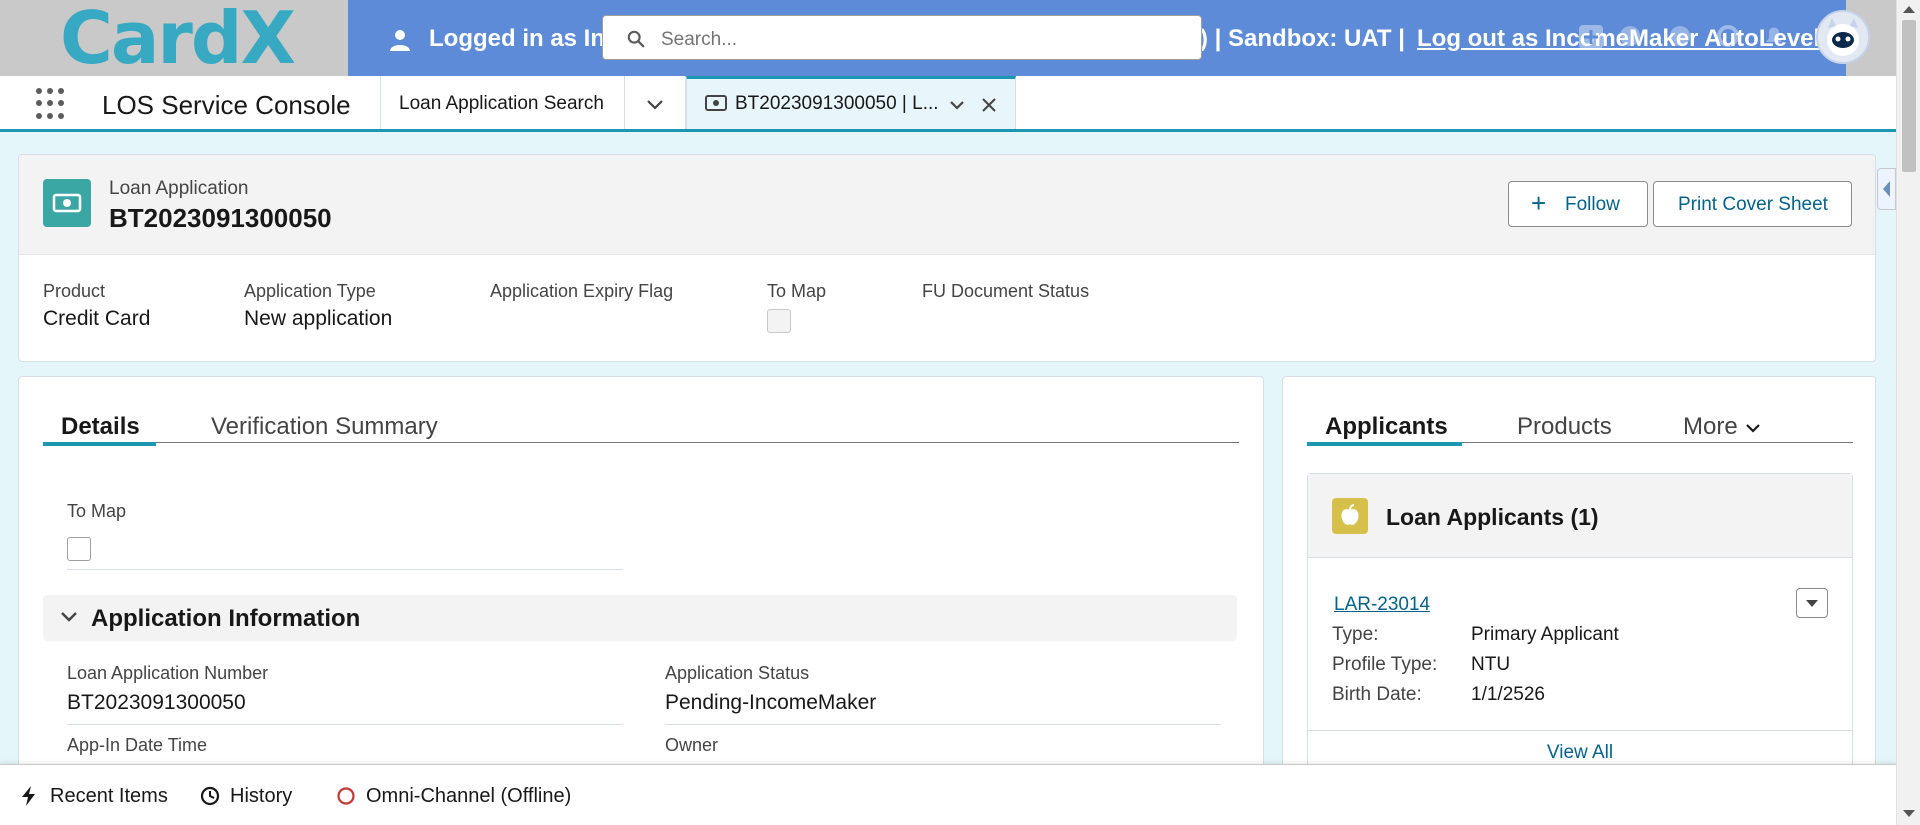 Image resolution: width=1920 pixels, height=825 pixels. I want to click on chevron-left-icon, so click(1886, 189).